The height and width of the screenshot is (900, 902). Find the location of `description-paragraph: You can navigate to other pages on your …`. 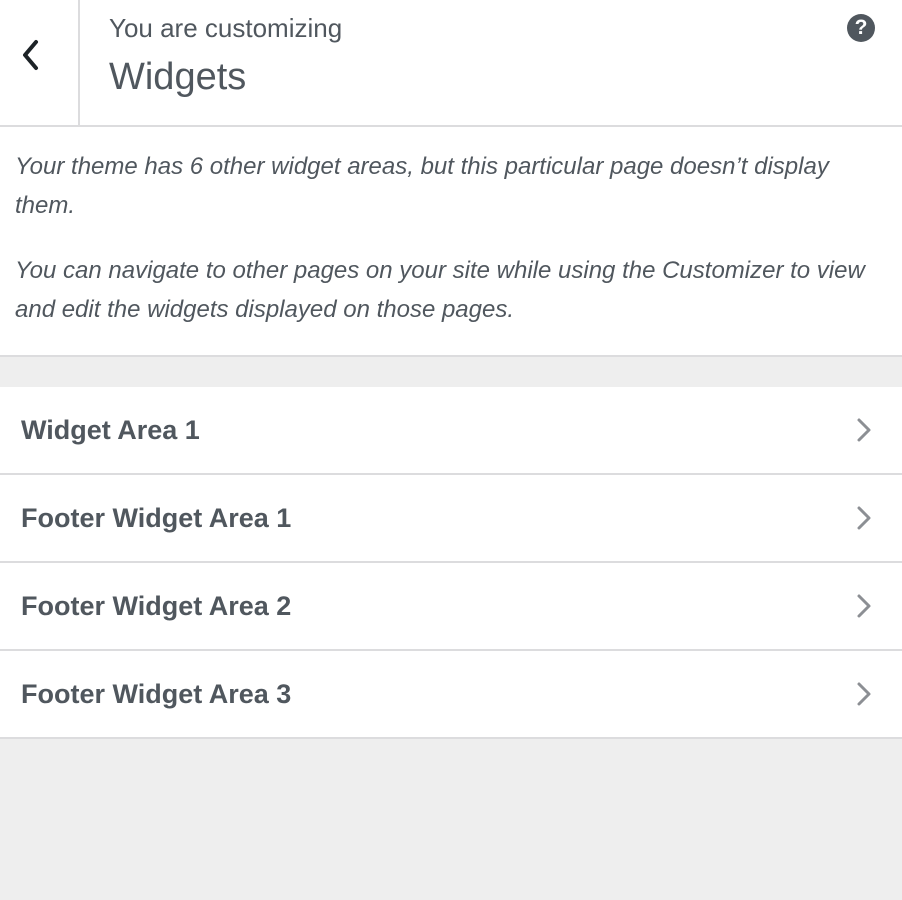

description-paragraph: You can navigate to other pages on your … is located at coordinates (440, 290).